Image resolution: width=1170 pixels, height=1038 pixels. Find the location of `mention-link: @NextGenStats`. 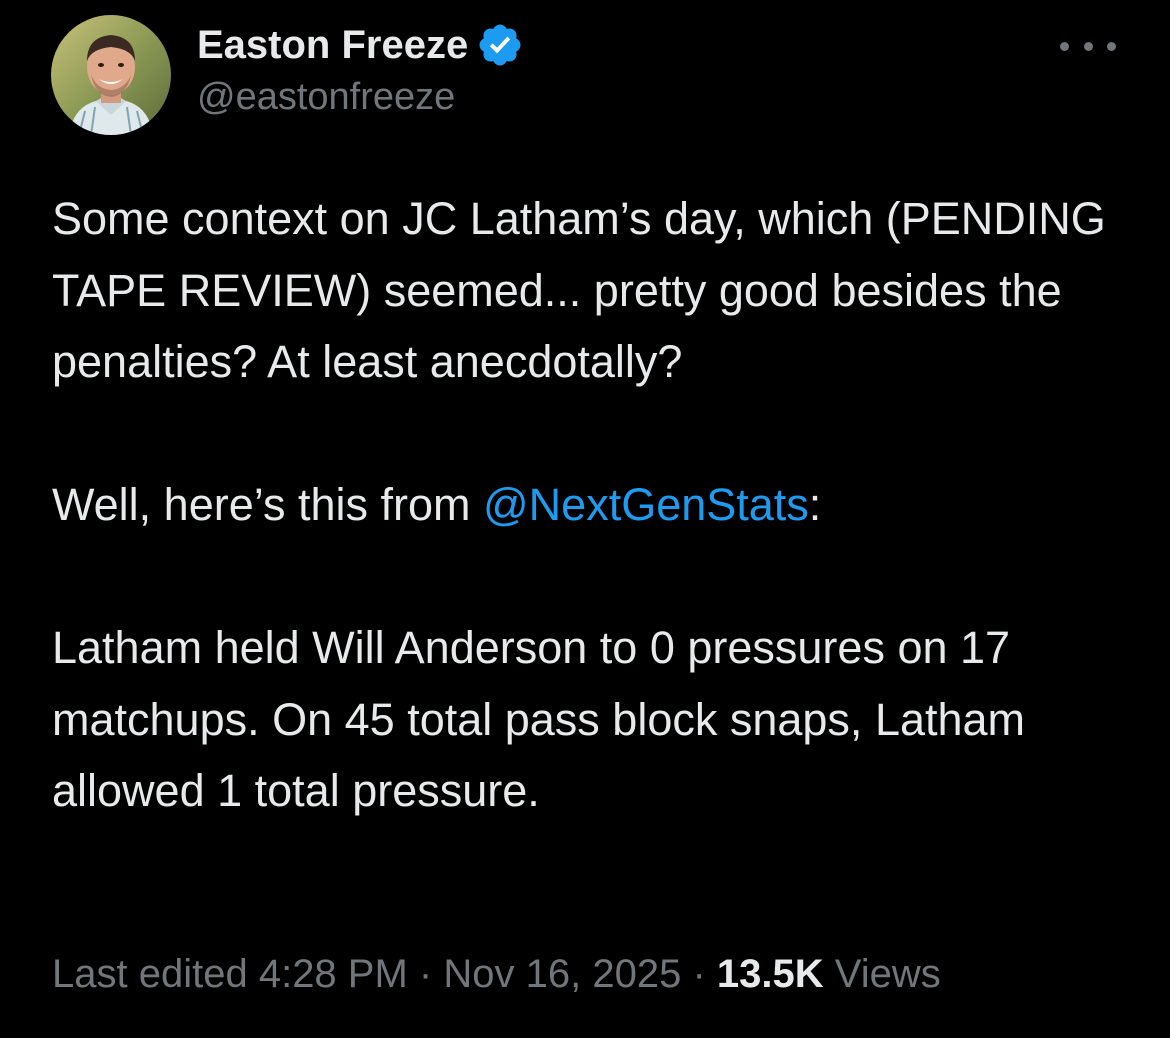

mention-link: @NextGenStats is located at coordinates (646, 504).